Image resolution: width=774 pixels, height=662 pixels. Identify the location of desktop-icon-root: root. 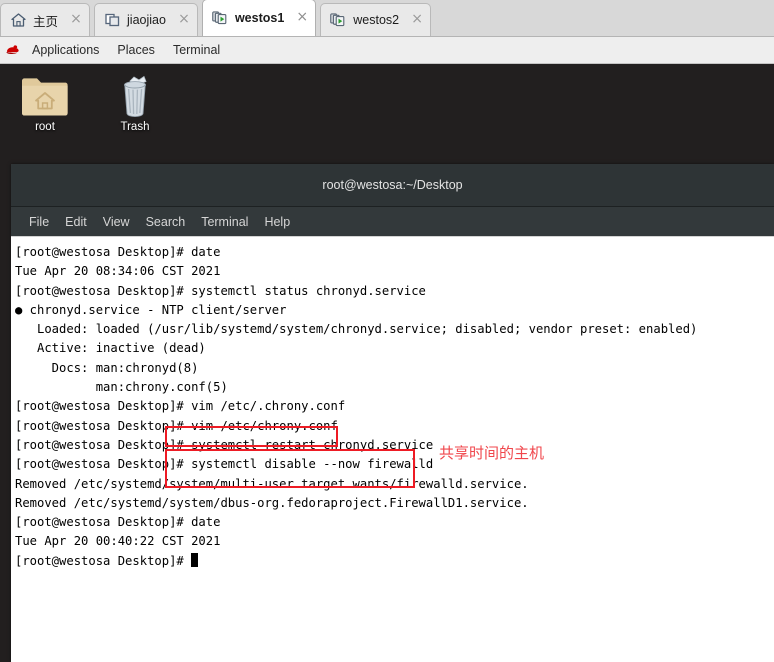
(45, 103).